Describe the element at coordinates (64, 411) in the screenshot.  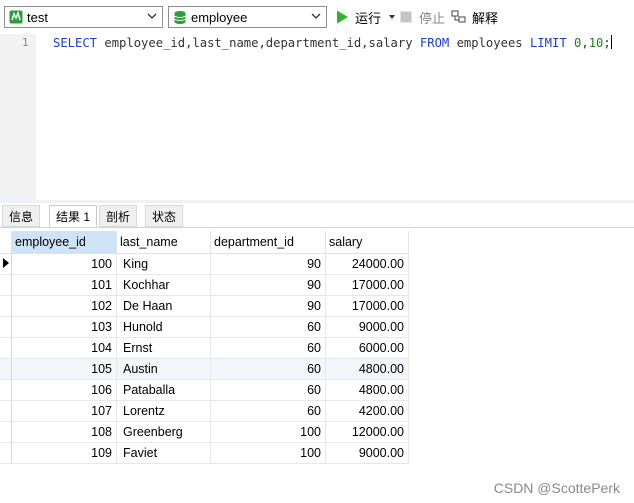
I see `cell-employee-id: 107` at that location.